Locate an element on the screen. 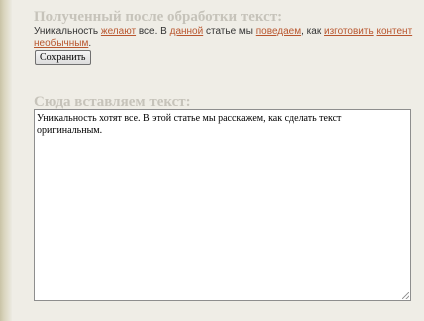 This screenshot has width=424, height=321. synonym-link: поведаем is located at coordinates (278, 31).